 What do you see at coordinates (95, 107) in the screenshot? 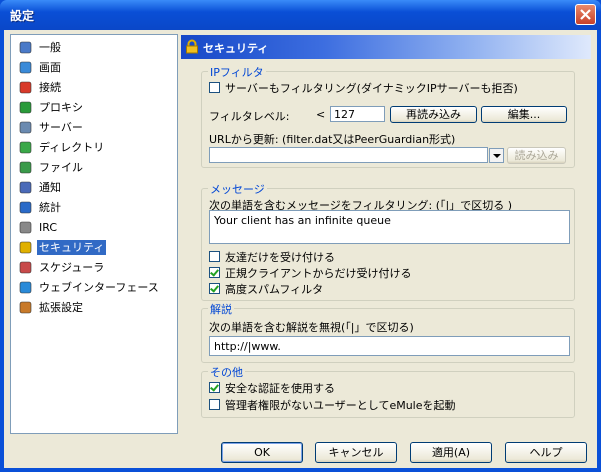
I see `sidebar-item: プロキシ` at bounding box center [95, 107].